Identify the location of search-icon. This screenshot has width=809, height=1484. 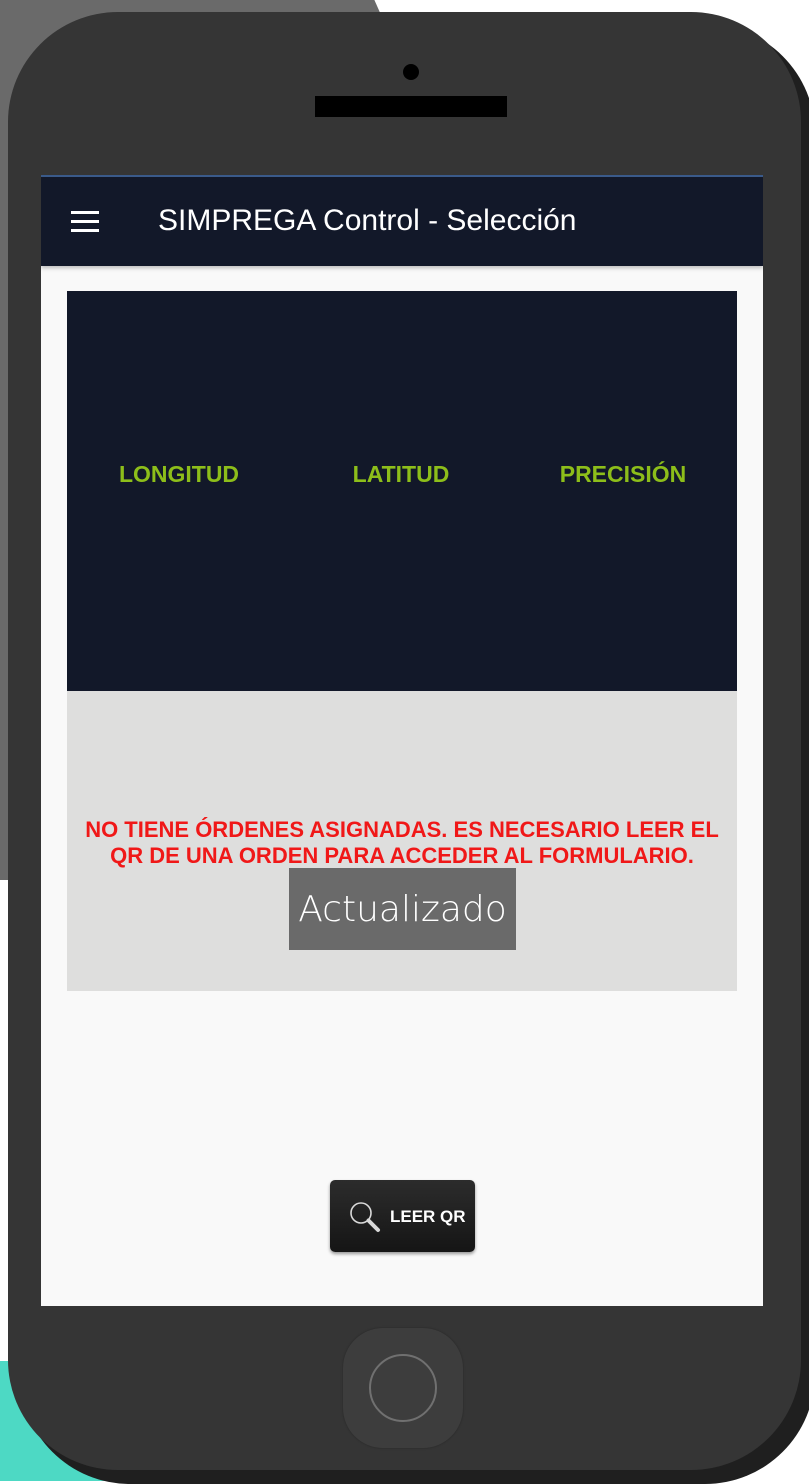
(365, 1217).